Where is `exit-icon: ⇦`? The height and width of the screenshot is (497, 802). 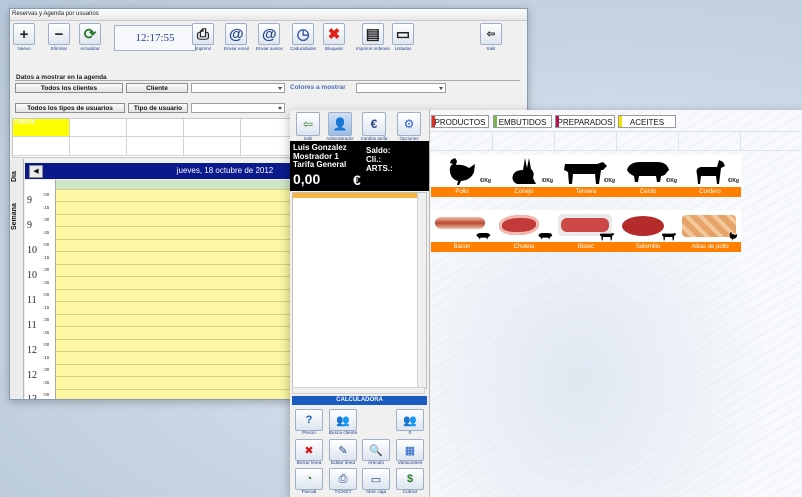
exit-icon: ⇦ is located at coordinates (308, 124).